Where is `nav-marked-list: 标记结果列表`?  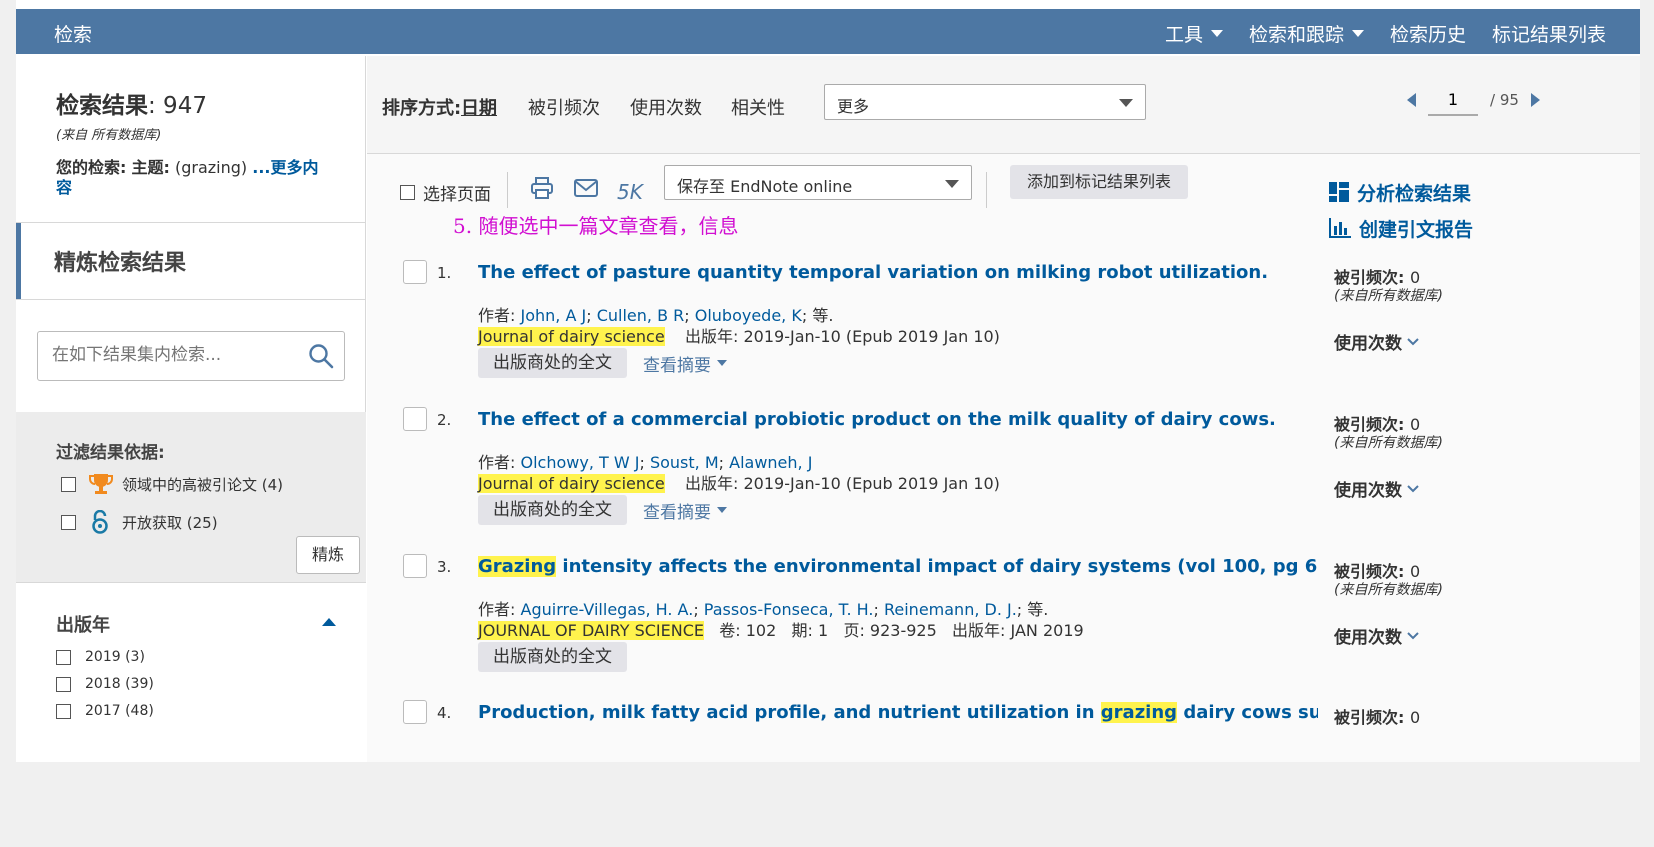
nav-marked-list: 标记结果列表 is located at coordinates (1549, 33).